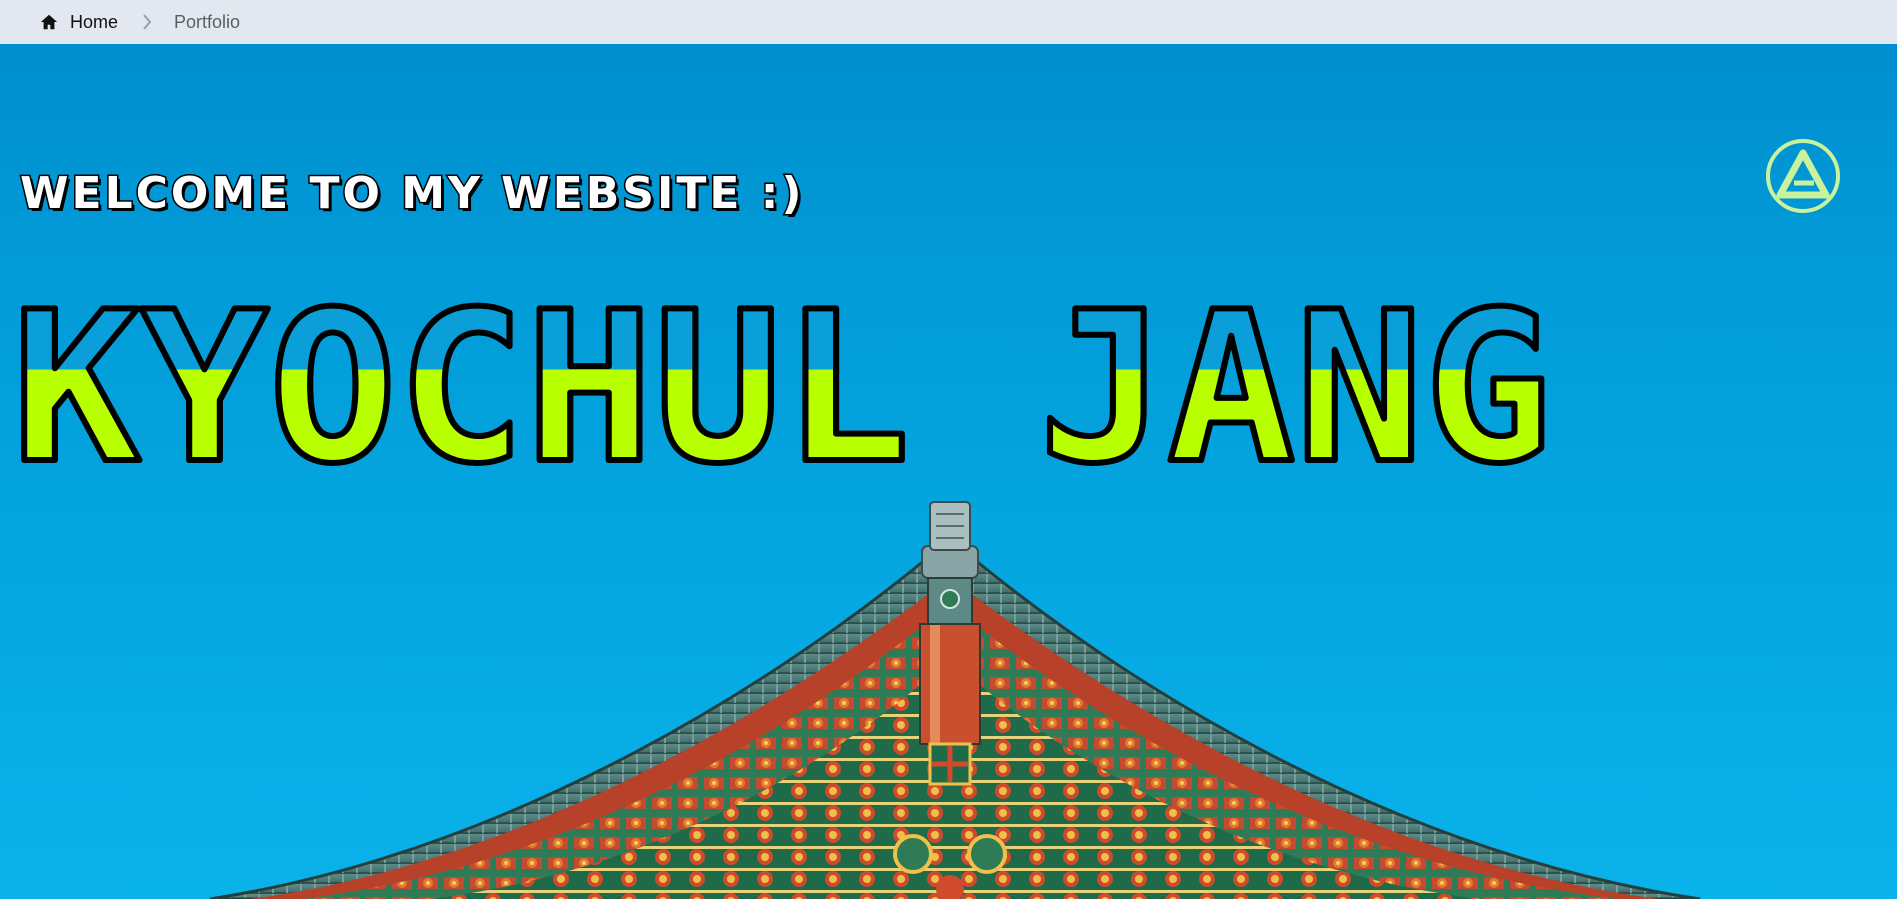  What do you see at coordinates (948, 22) in the screenshot?
I see `breadcrumb: Home Portfolio` at bounding box center [948, 22].